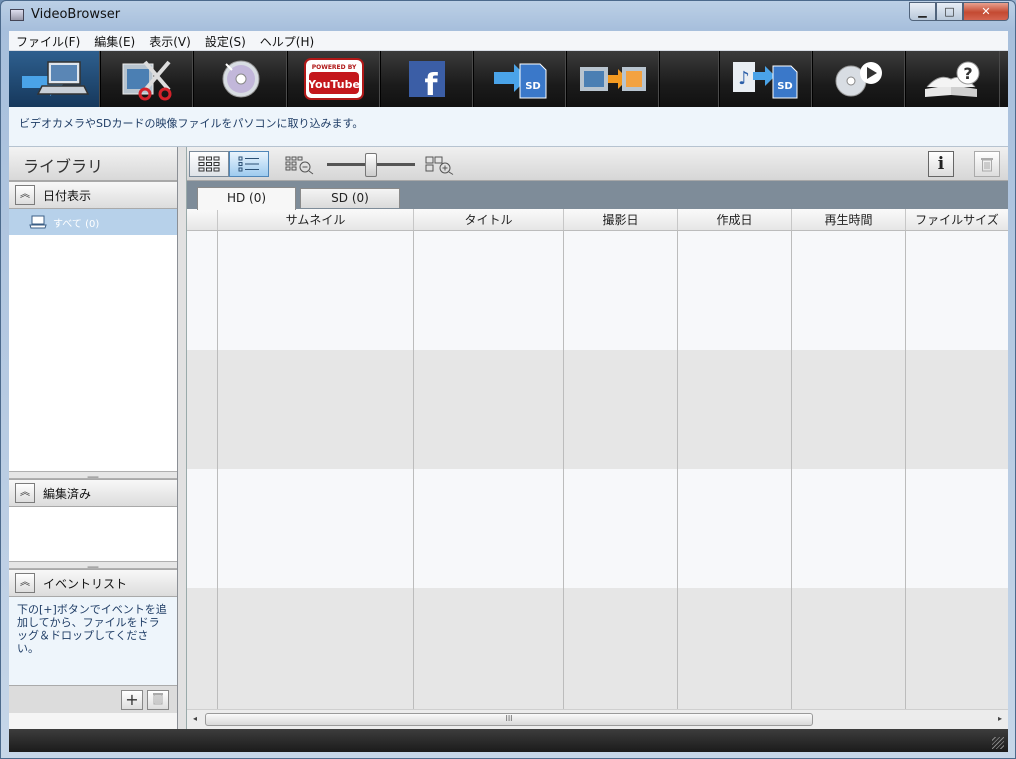  I want to click on col-duration: 再生時間, so click(848, 219).